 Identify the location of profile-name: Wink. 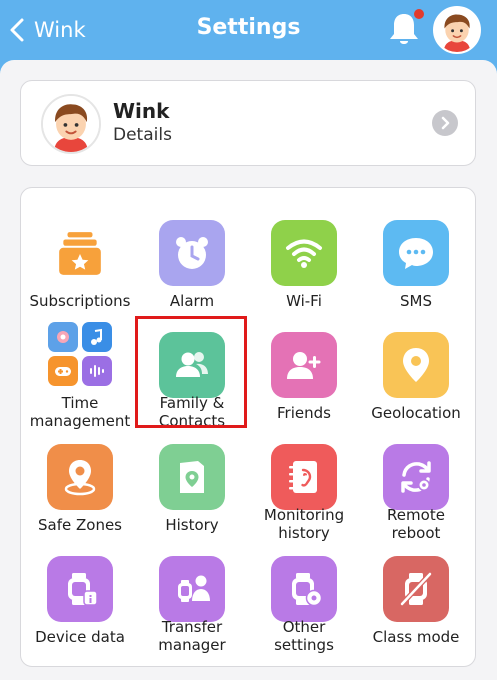
(141, 111).